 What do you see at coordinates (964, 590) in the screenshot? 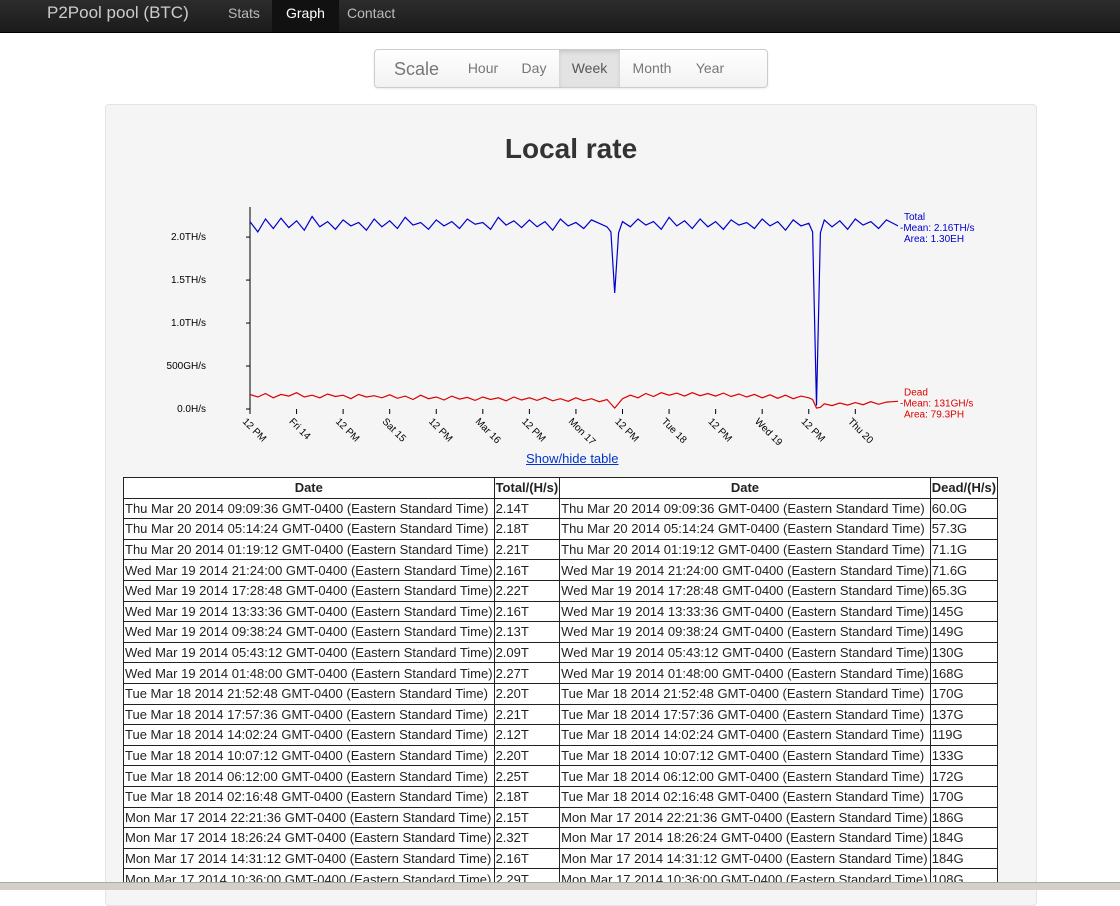
I see `dead-cell: 65.3G` at bounding box center [964, 590].